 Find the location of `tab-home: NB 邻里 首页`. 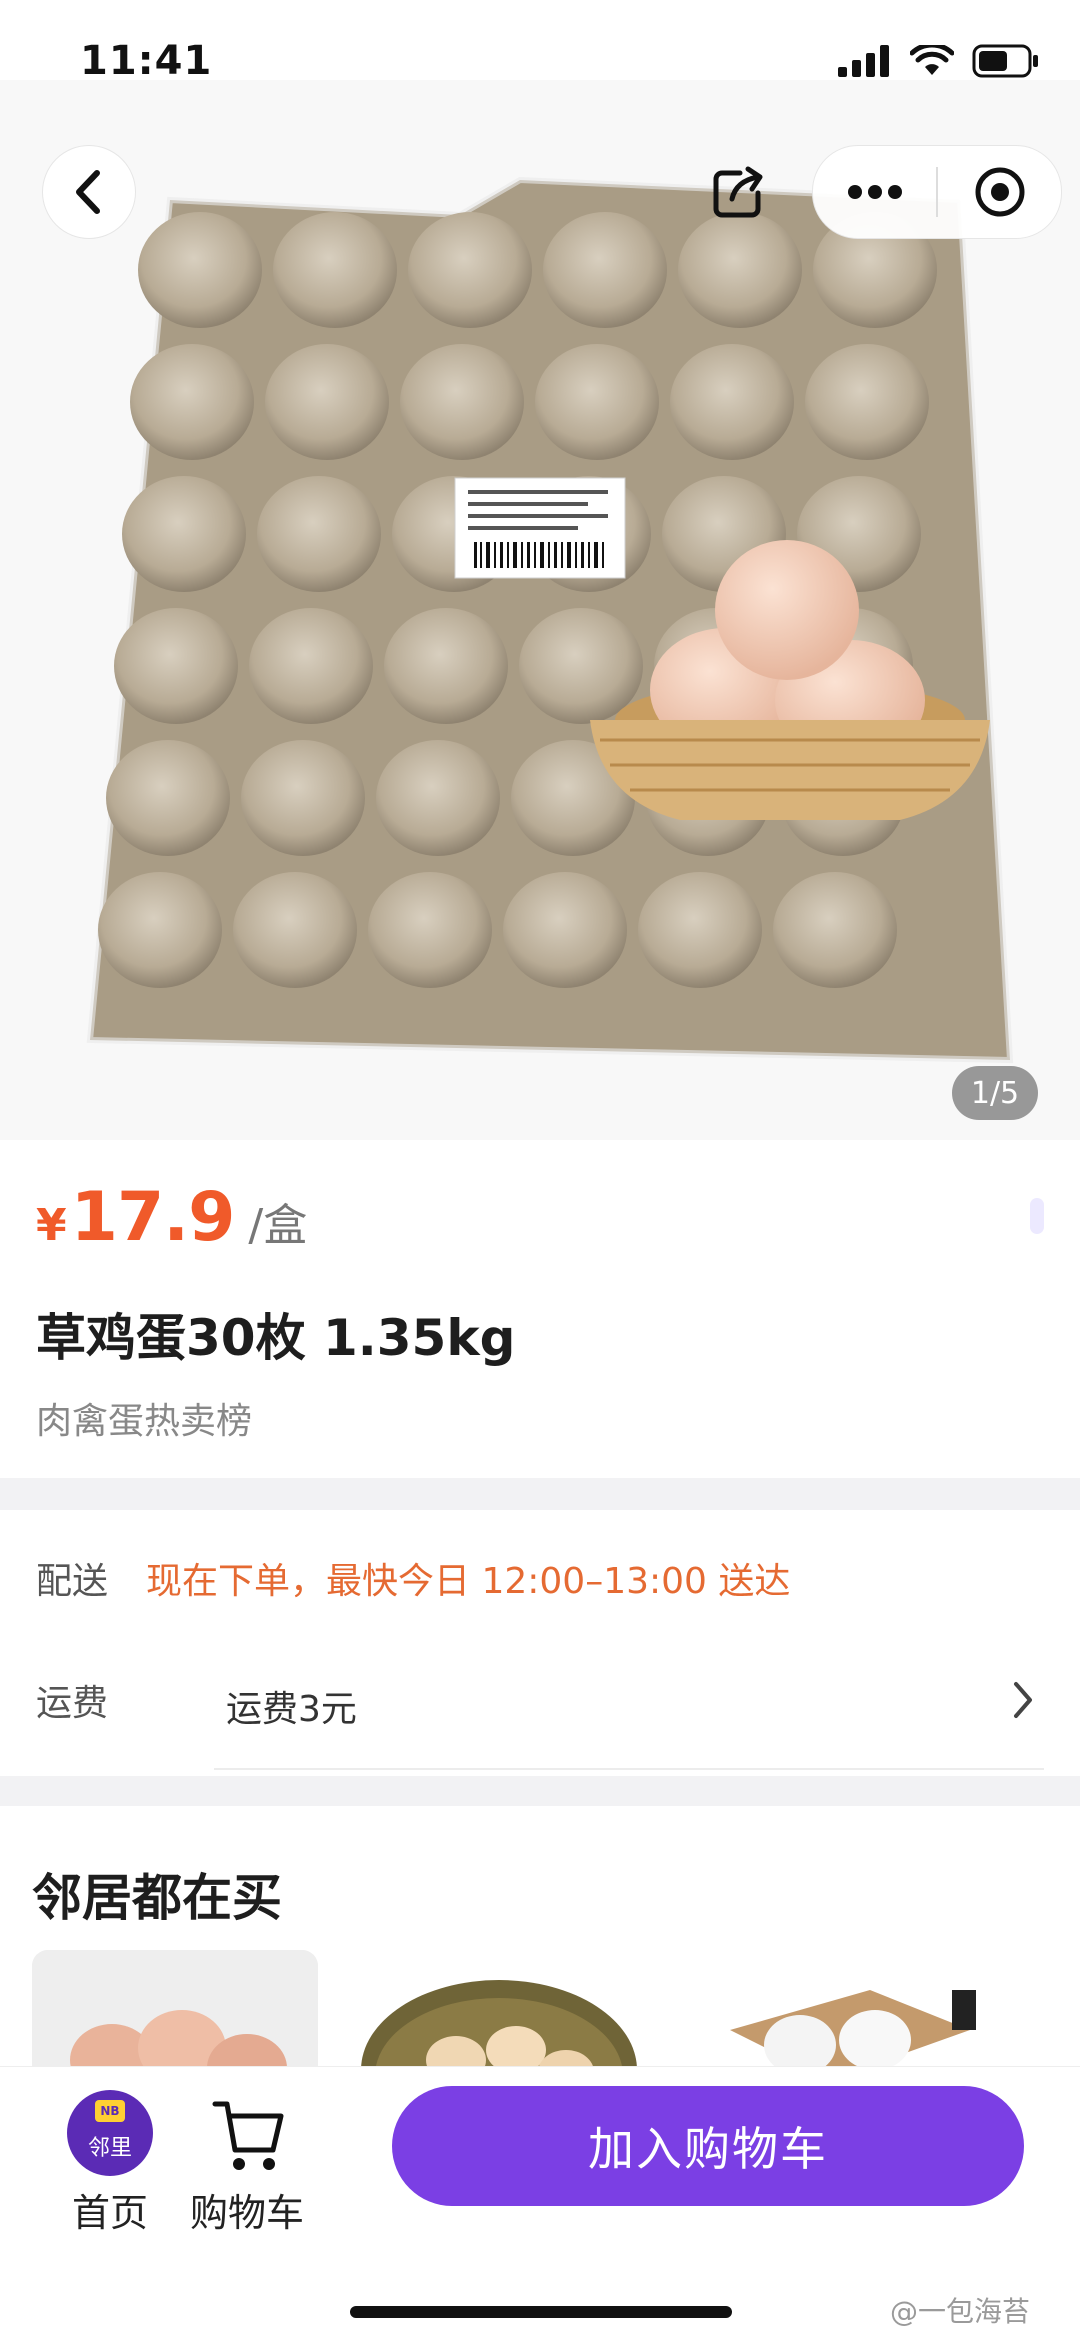

tab-home: NB 邻里 首页 is located at coordinates (110, 2163).